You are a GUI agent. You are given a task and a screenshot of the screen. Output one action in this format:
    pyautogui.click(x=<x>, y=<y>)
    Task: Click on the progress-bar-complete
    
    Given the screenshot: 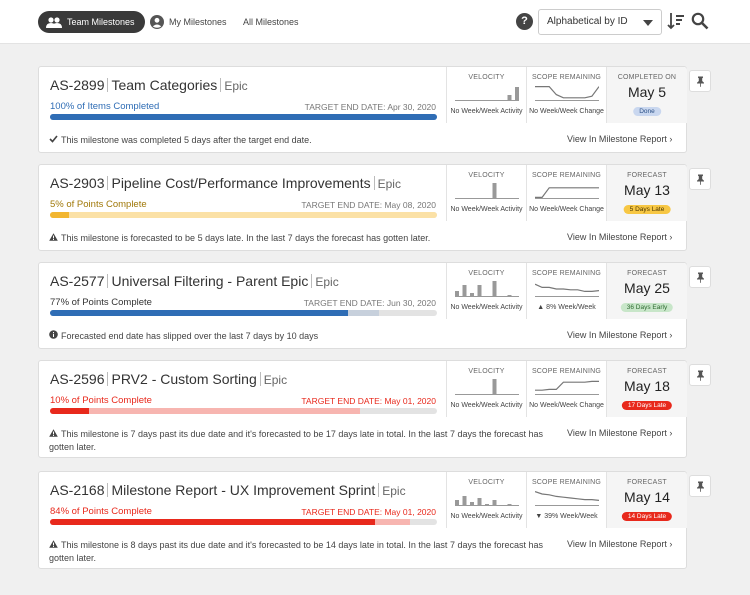 What is the action you would take?
    pyautogui.click(x=199, y=313)
    